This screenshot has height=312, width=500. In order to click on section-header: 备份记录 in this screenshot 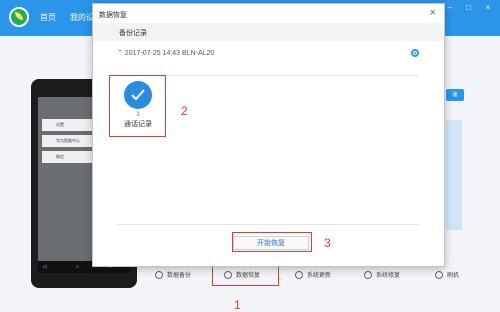, I will do `click(268, 32)`.